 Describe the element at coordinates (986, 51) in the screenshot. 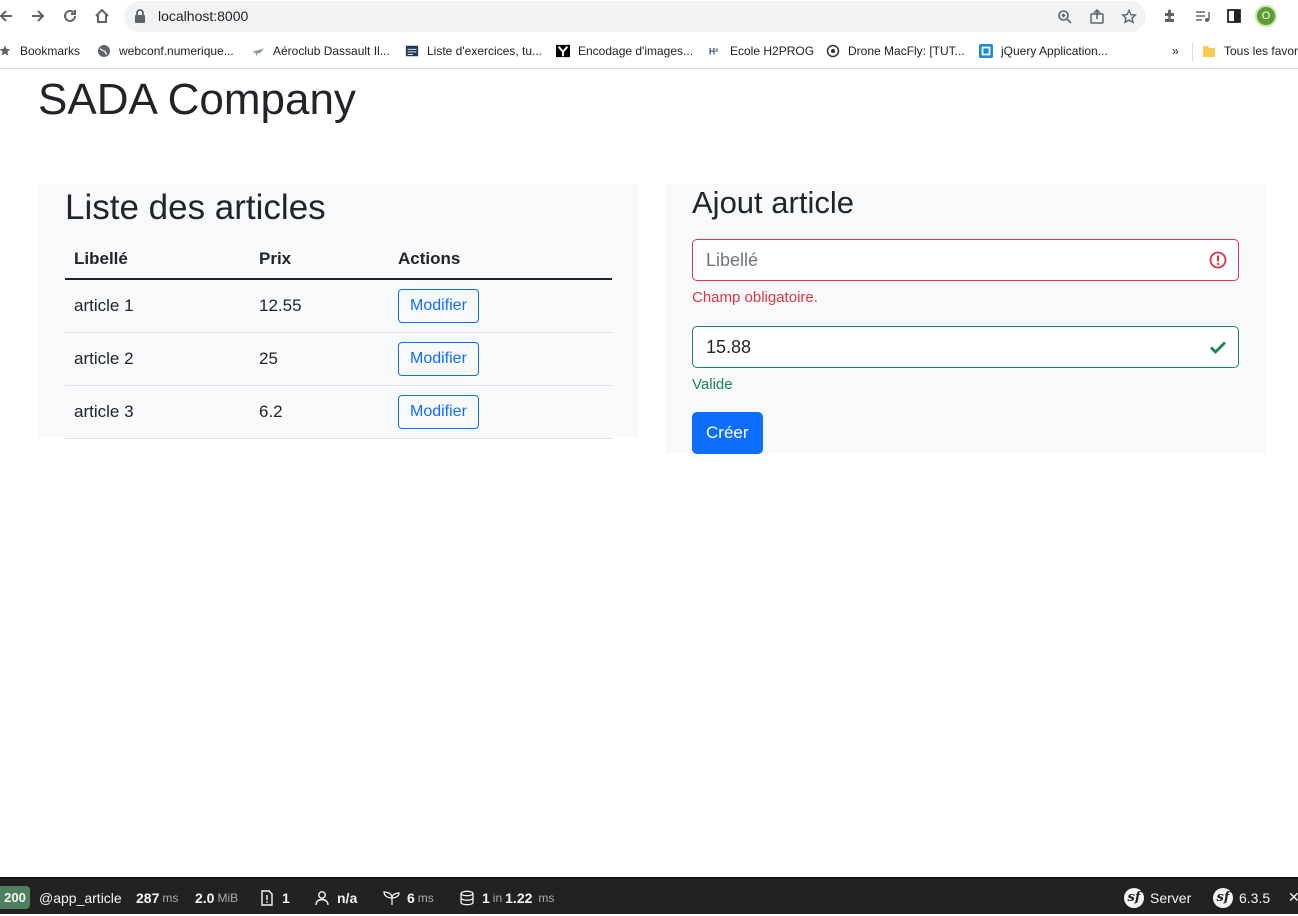

I see `jquery-icon` at that location.